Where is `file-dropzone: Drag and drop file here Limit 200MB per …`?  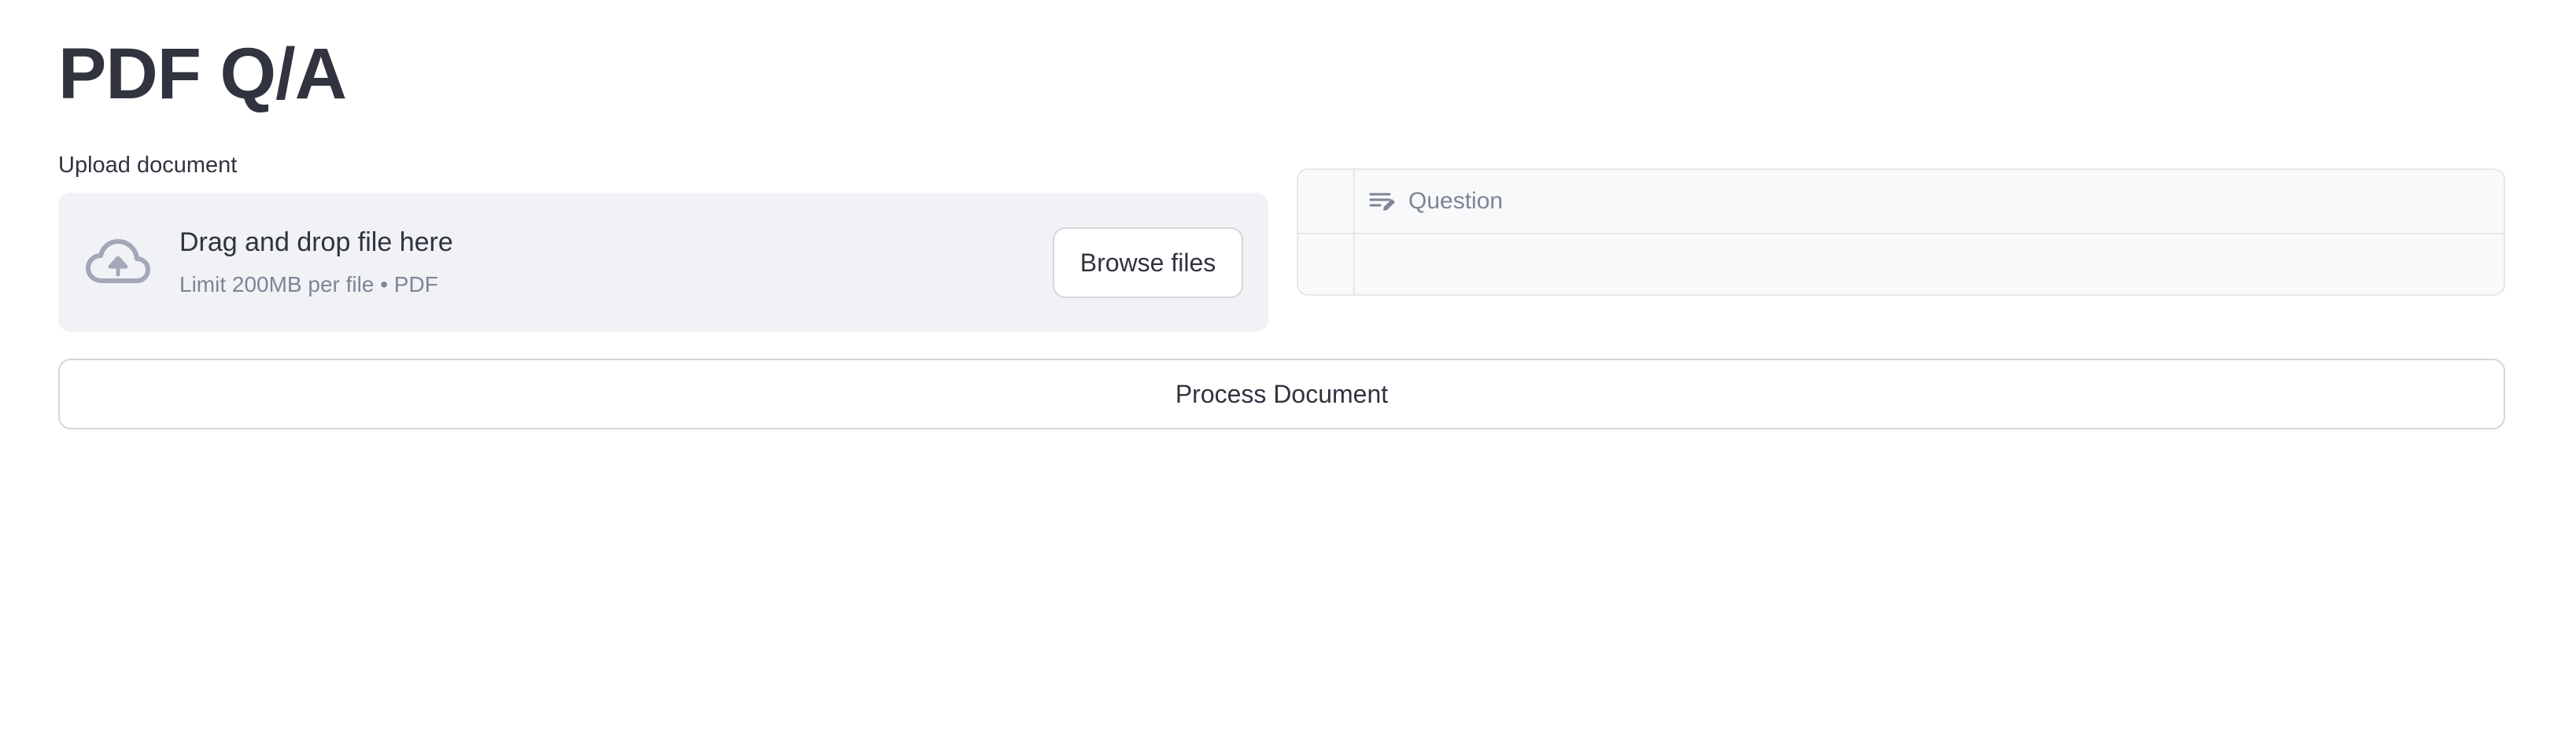
file-dropzone: Drag and drop file here Limit 200MB per … is located at coordinates (663, 262).